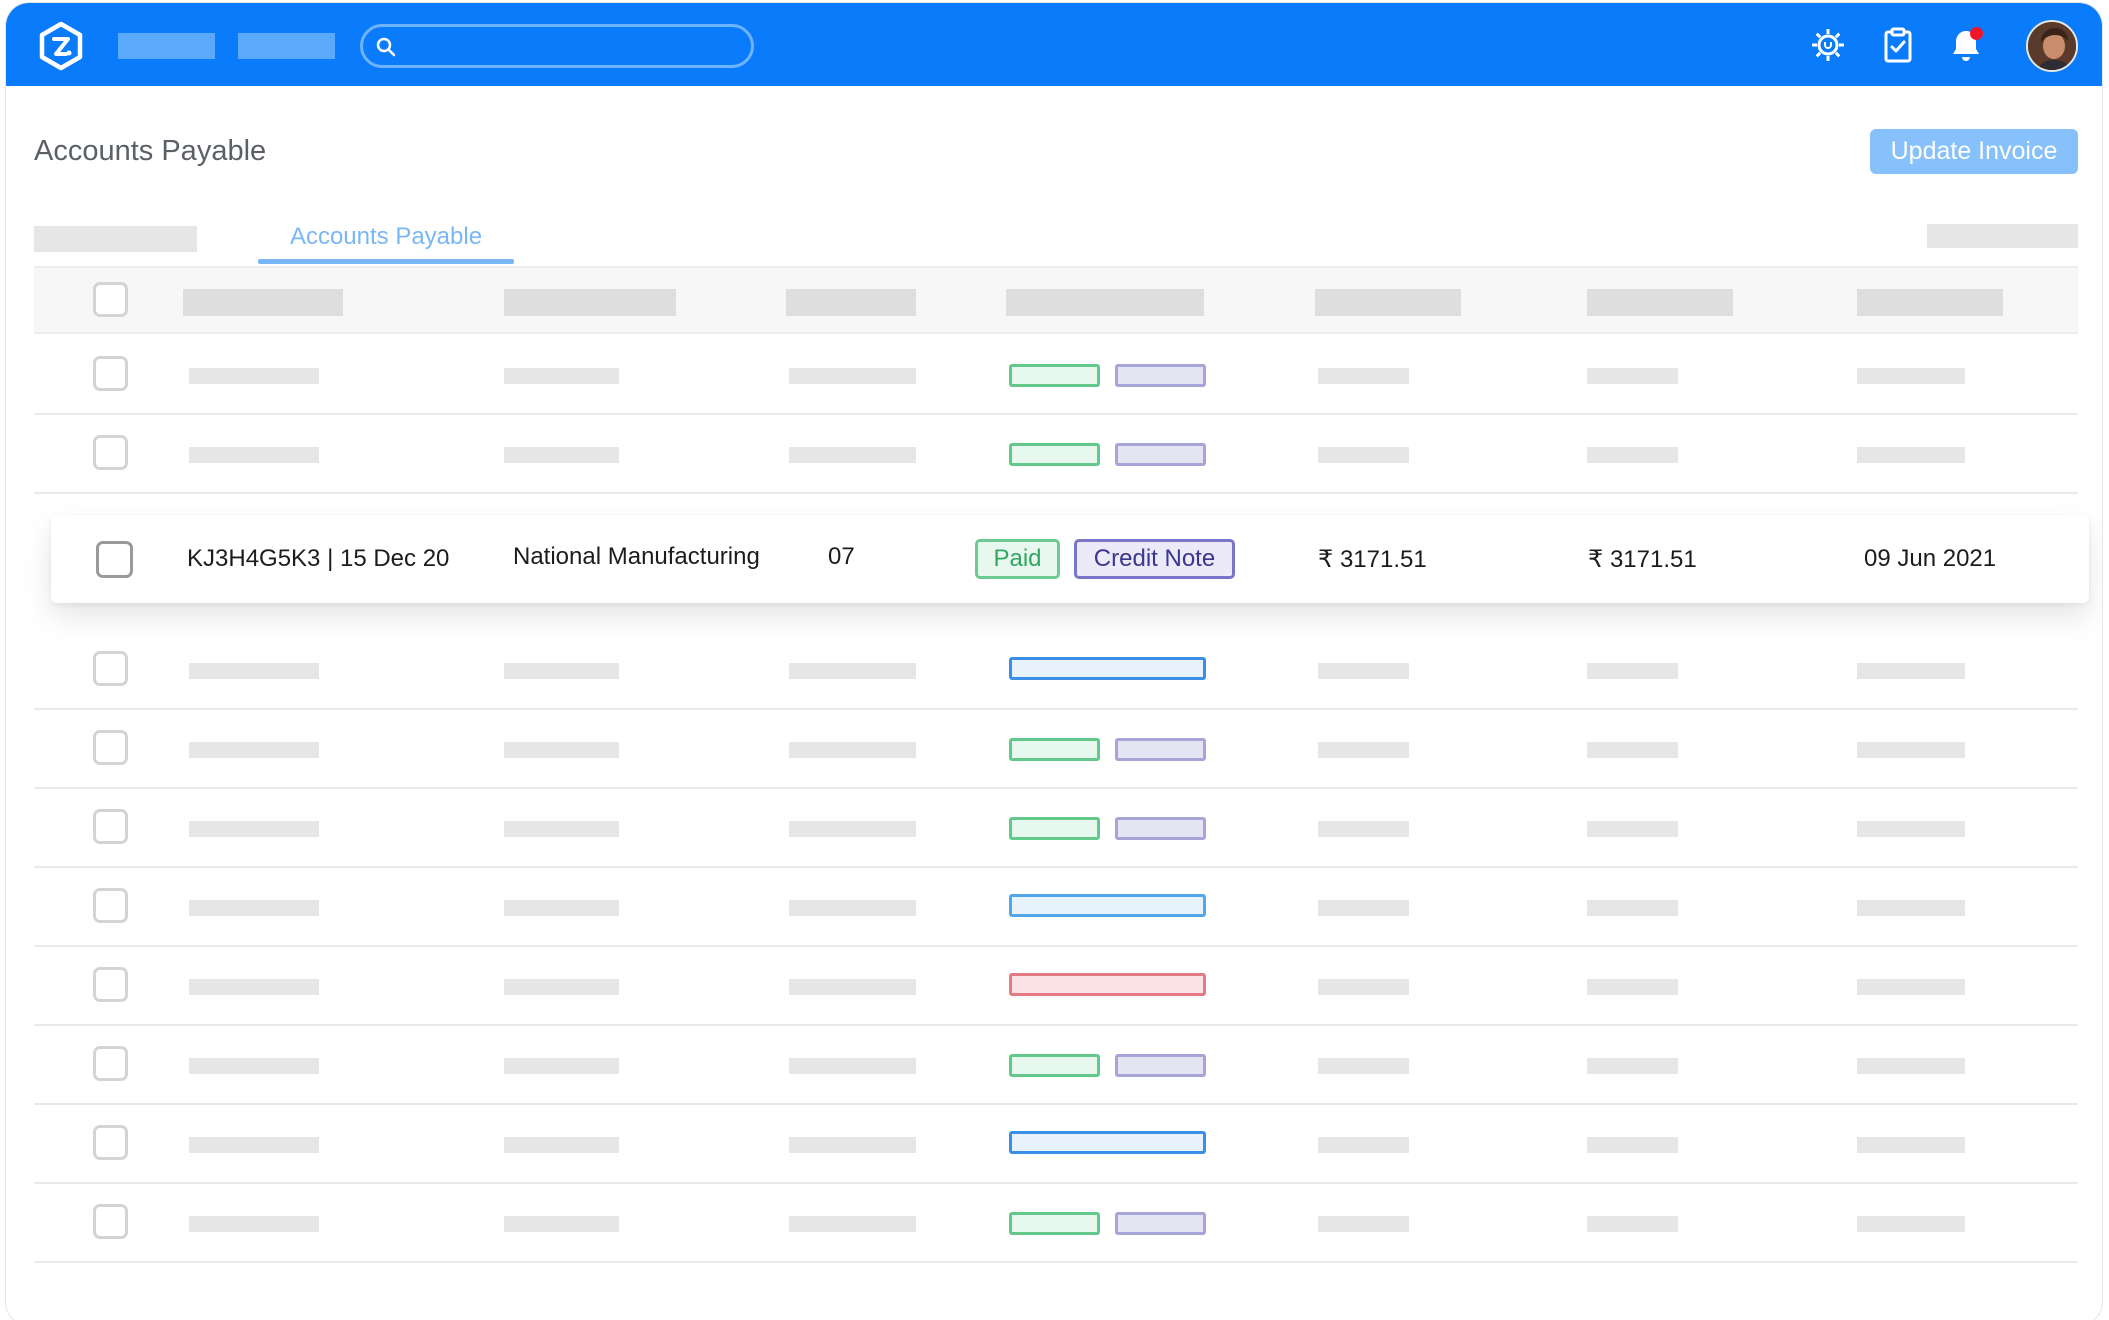 The height and width of the screenshot is (1320, 2109). Describe the element at coordinates (1017, 559) in the screenshot. I see `status-badge-paid: Paid` at that location.